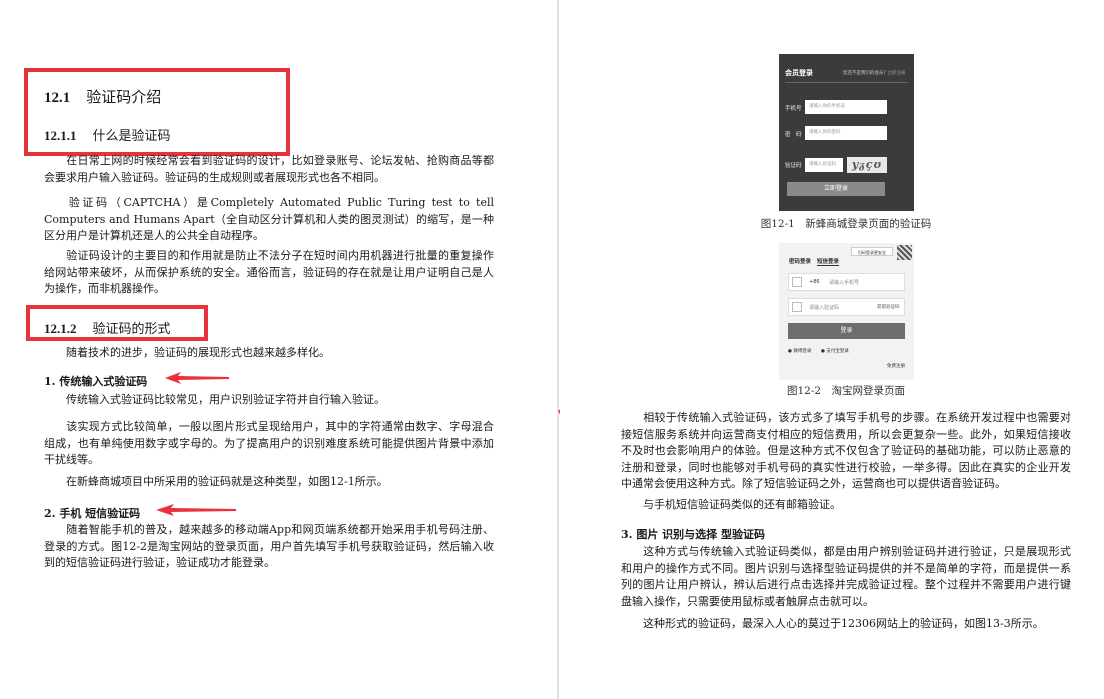 The height and width of the screenshot is (699, 1104). What do you see at coordinates (828, 261) in the screenshot?
I see `tab-sms-login: 短信登录` at bounding box center [828, 261].